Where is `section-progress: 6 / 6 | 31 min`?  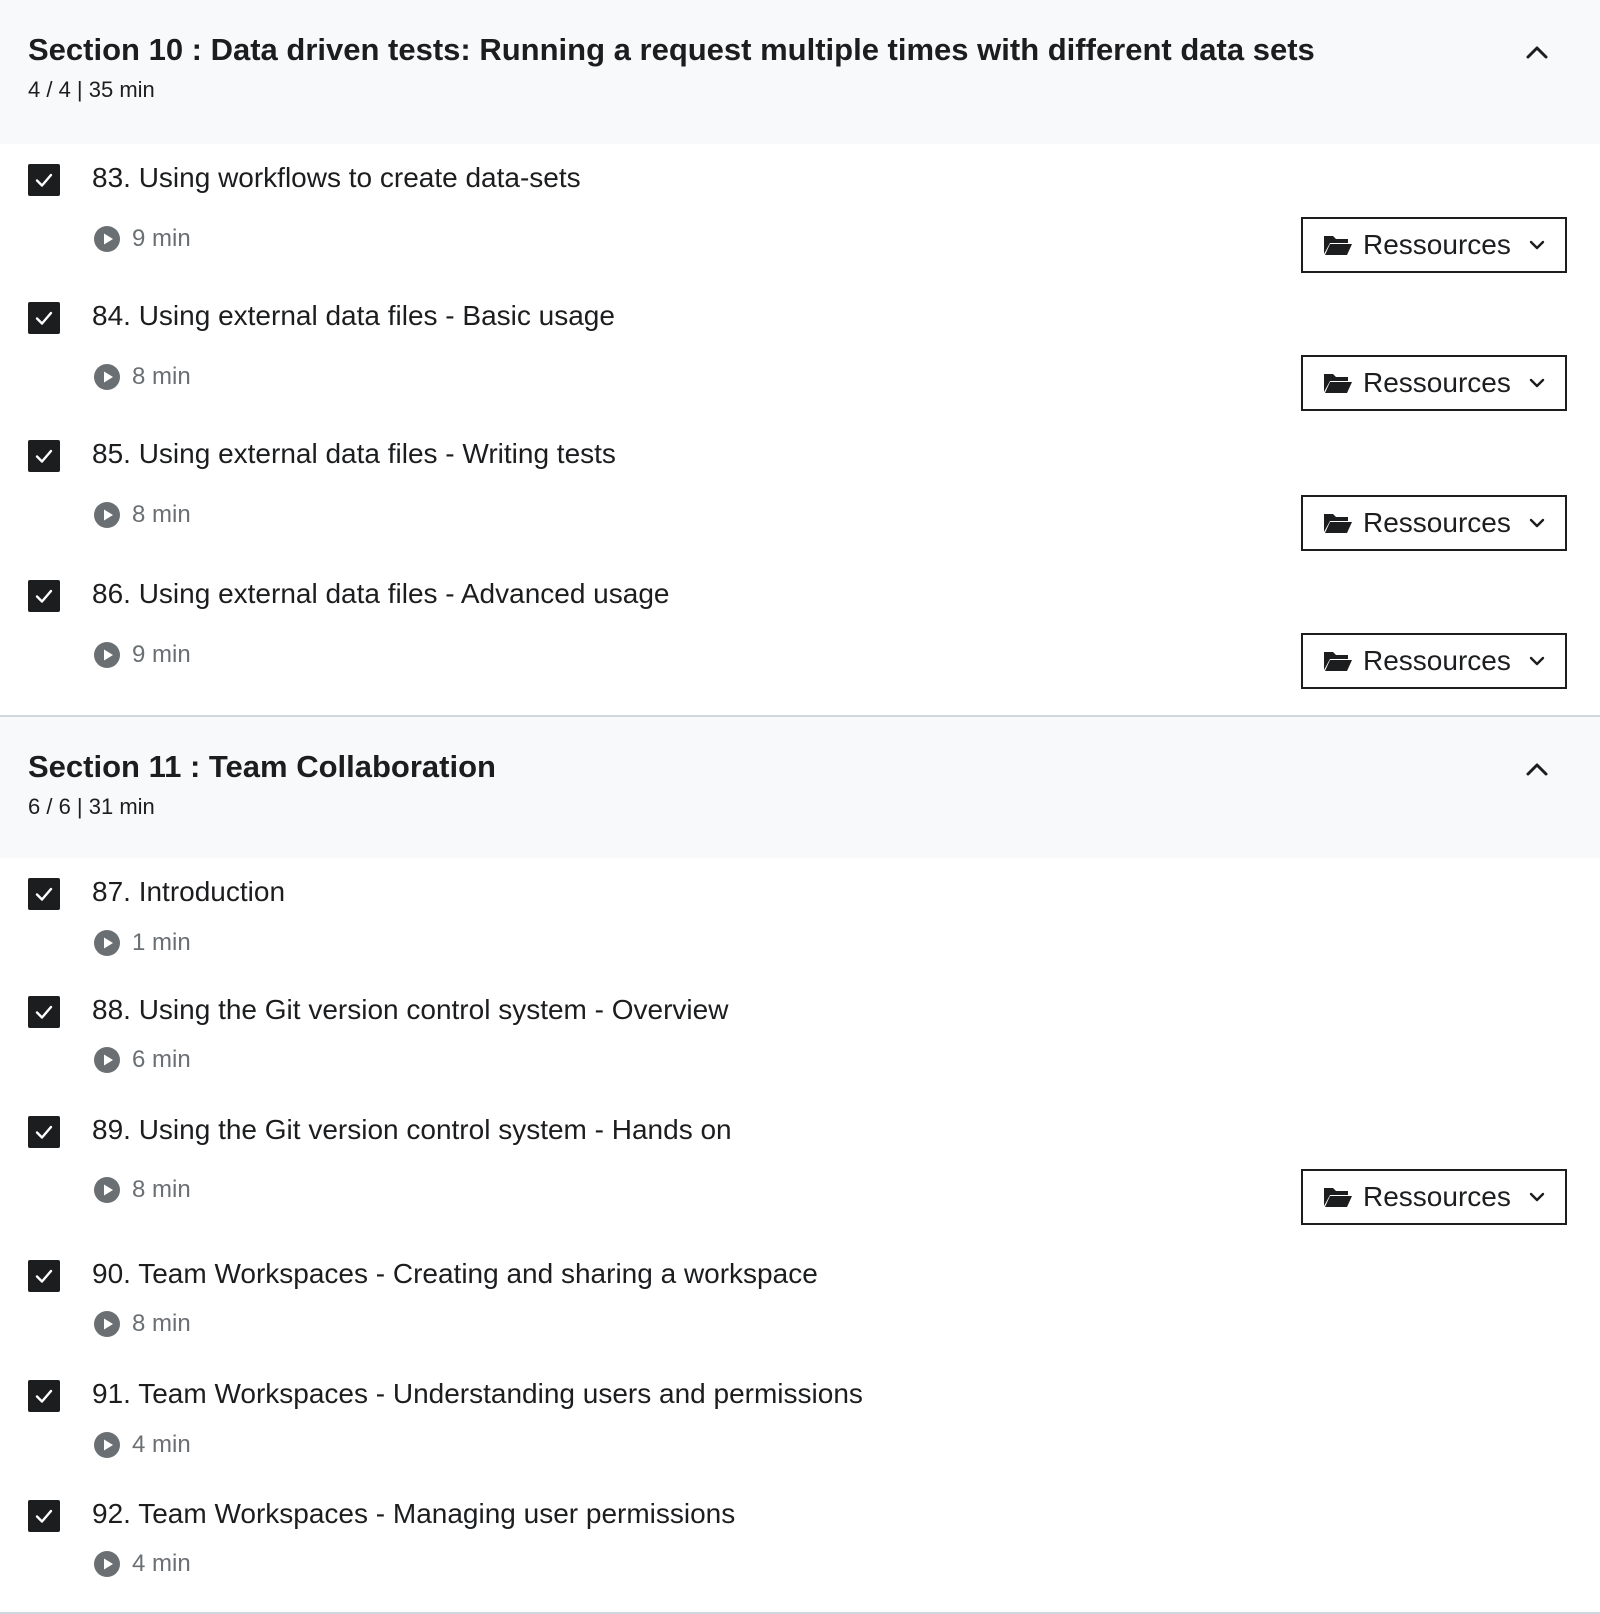
section-progress: 6 / 6 | 31 min is located at coordinates (91, 806).